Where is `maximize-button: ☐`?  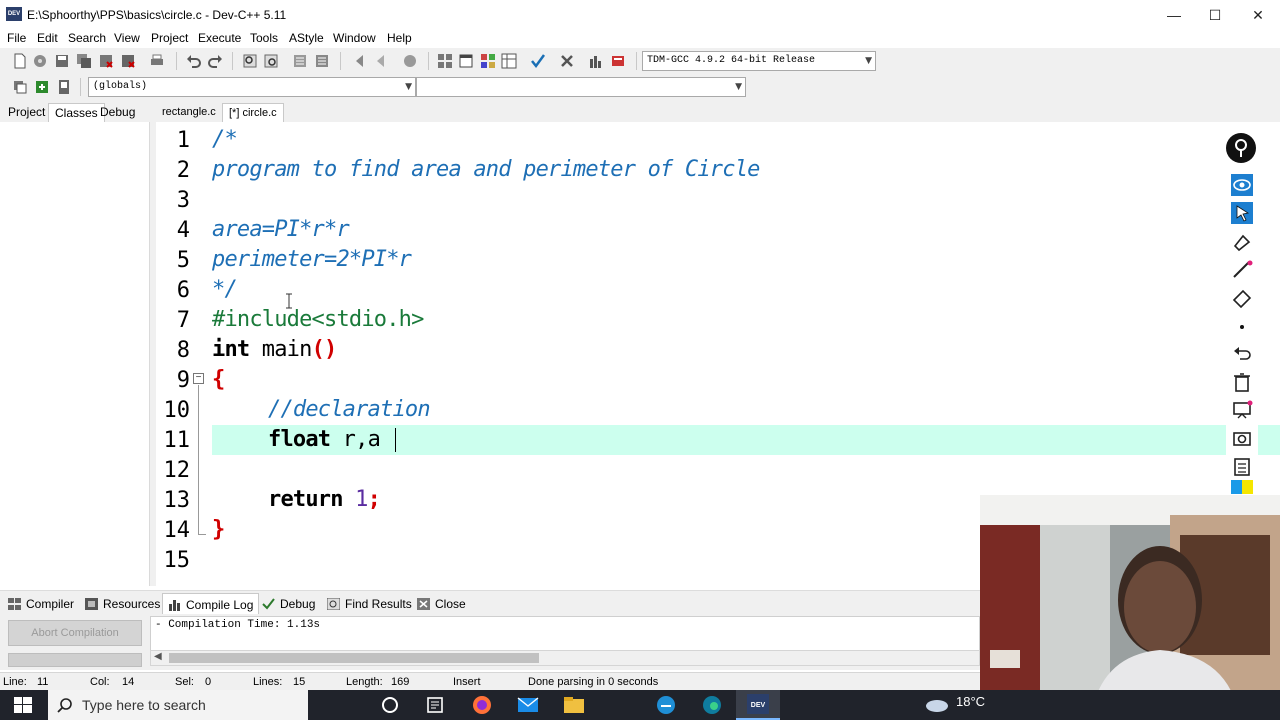
maximize-button: ☐ is located at coordinates (1215, 15).